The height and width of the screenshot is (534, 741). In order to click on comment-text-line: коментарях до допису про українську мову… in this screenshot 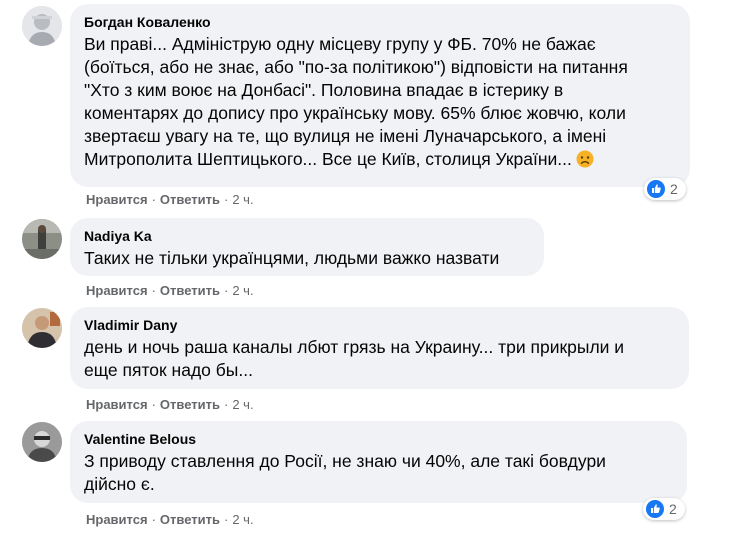, I will do `click(355, 113)`.